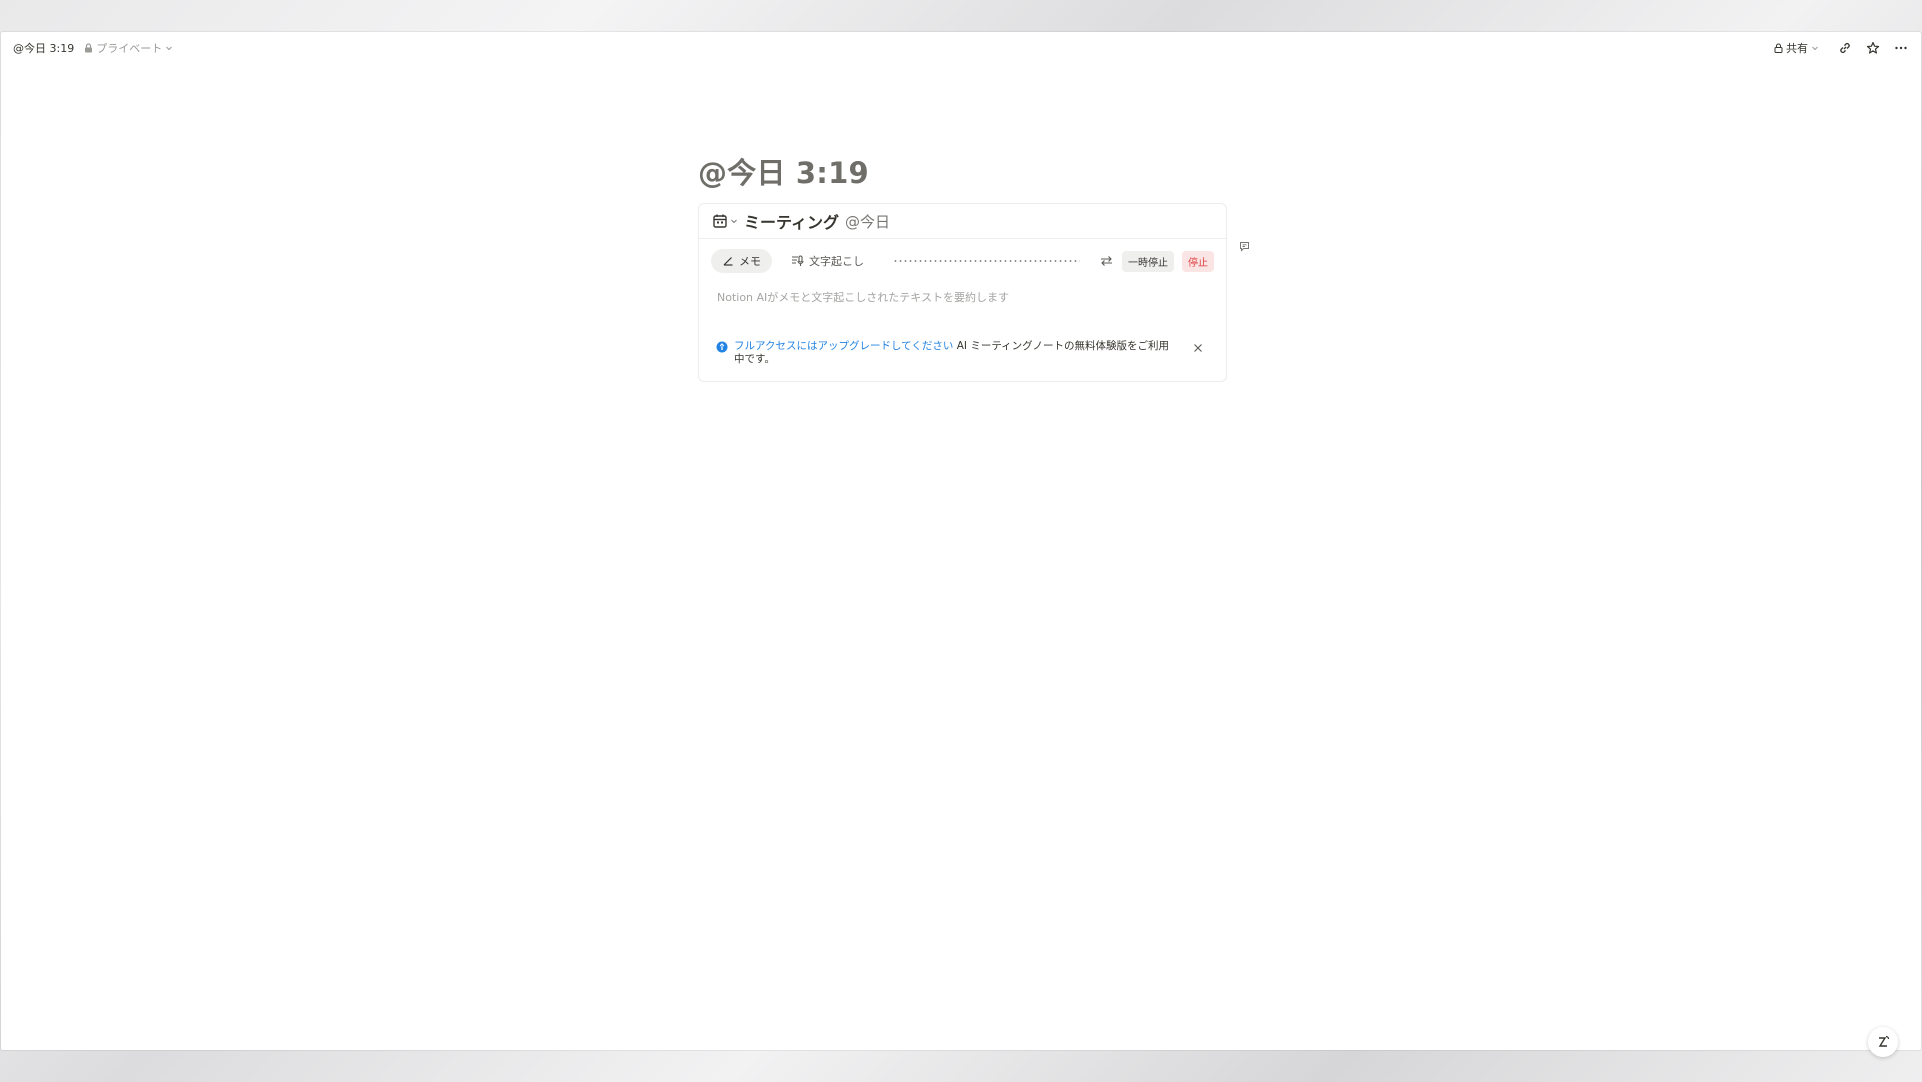 The width and height of the screenshot is (1922, 1082). What do you see at coordinates (728, 261) in the screenshot?
I see `pencil-icon` at bounding box center [728, 261].